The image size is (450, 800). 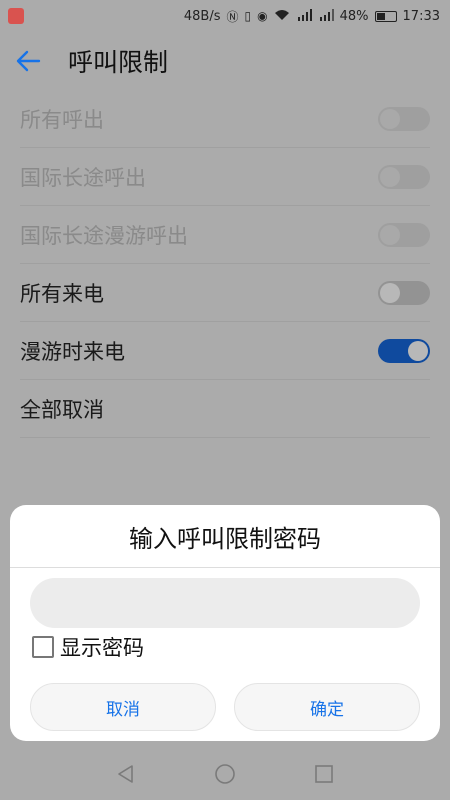 I want to click on status-bar: 48B/s Ⓝ ▯ ◉ 48% 17:33, so click(x=225, y=16).